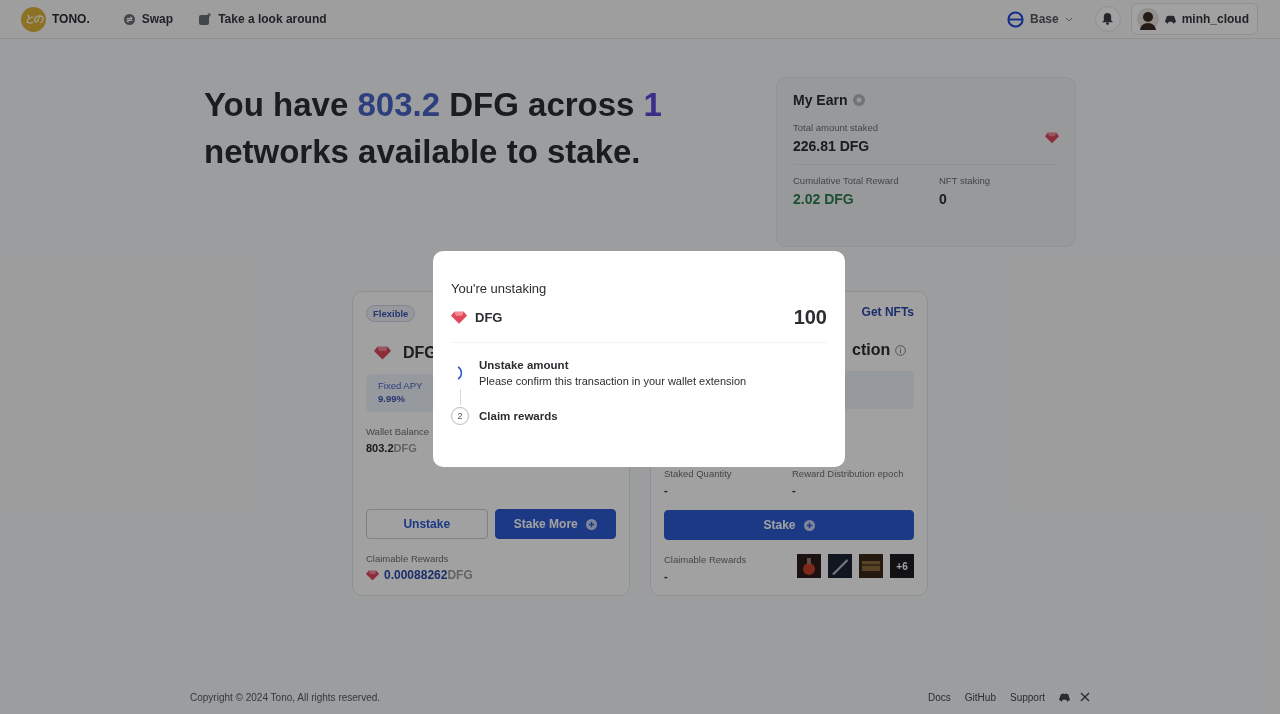 Image resolution: width=1280 pixels, height=714 pixels. I want to click on avatar-icon, so click(1147, 19).